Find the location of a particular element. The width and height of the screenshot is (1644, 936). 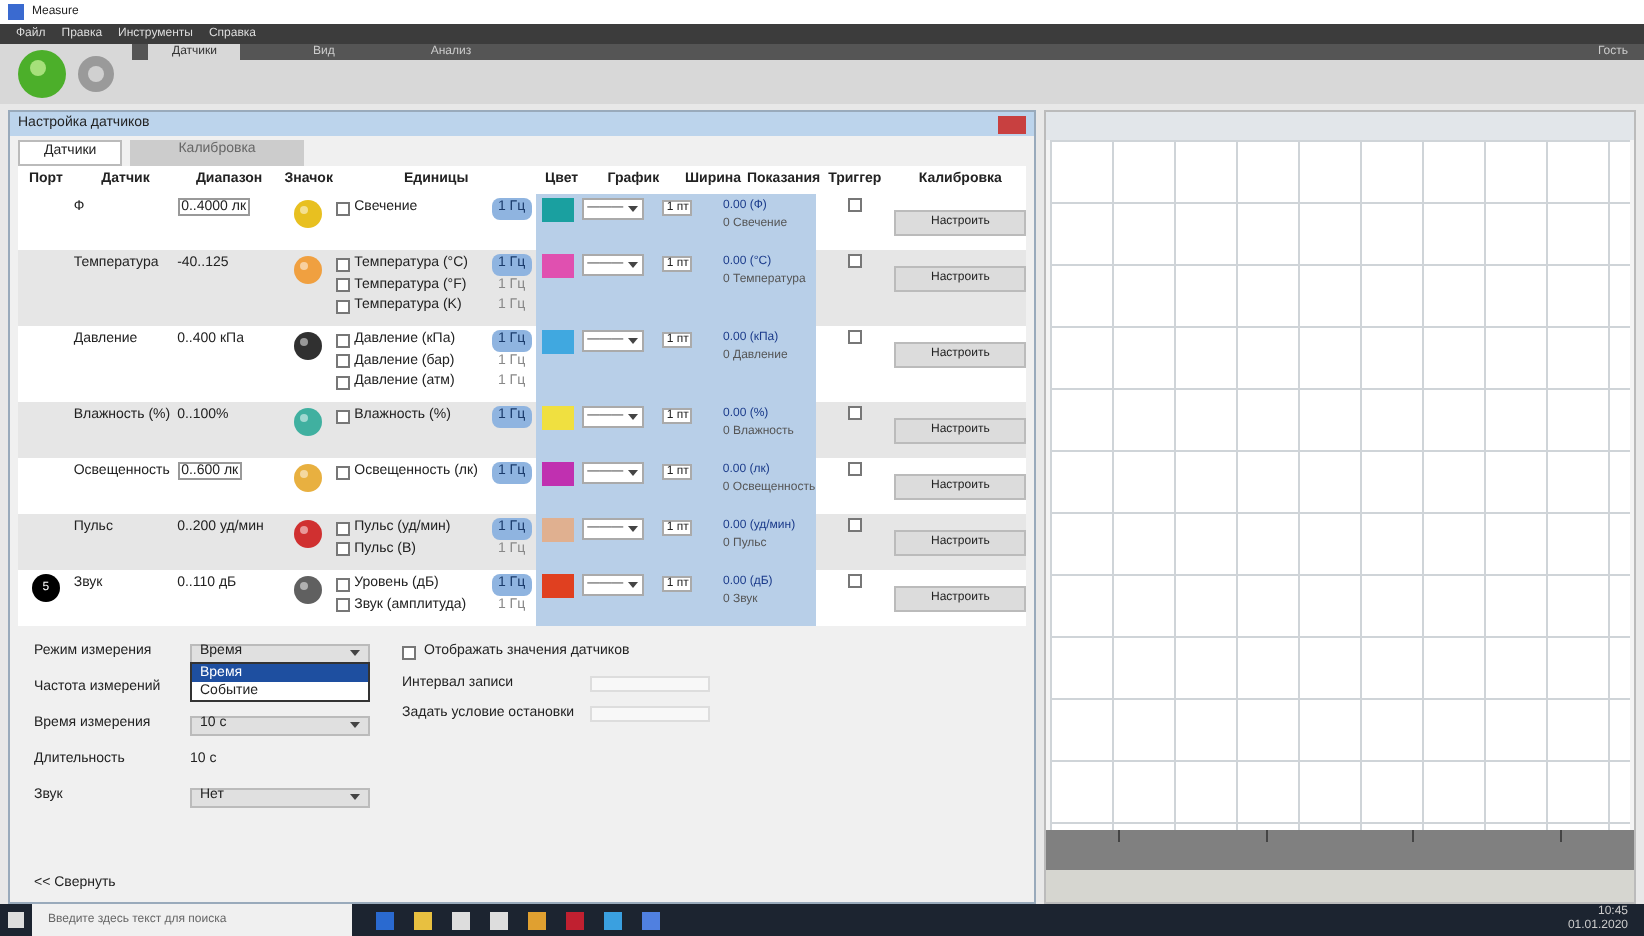

start-icon is located at coordinates (42, 74).